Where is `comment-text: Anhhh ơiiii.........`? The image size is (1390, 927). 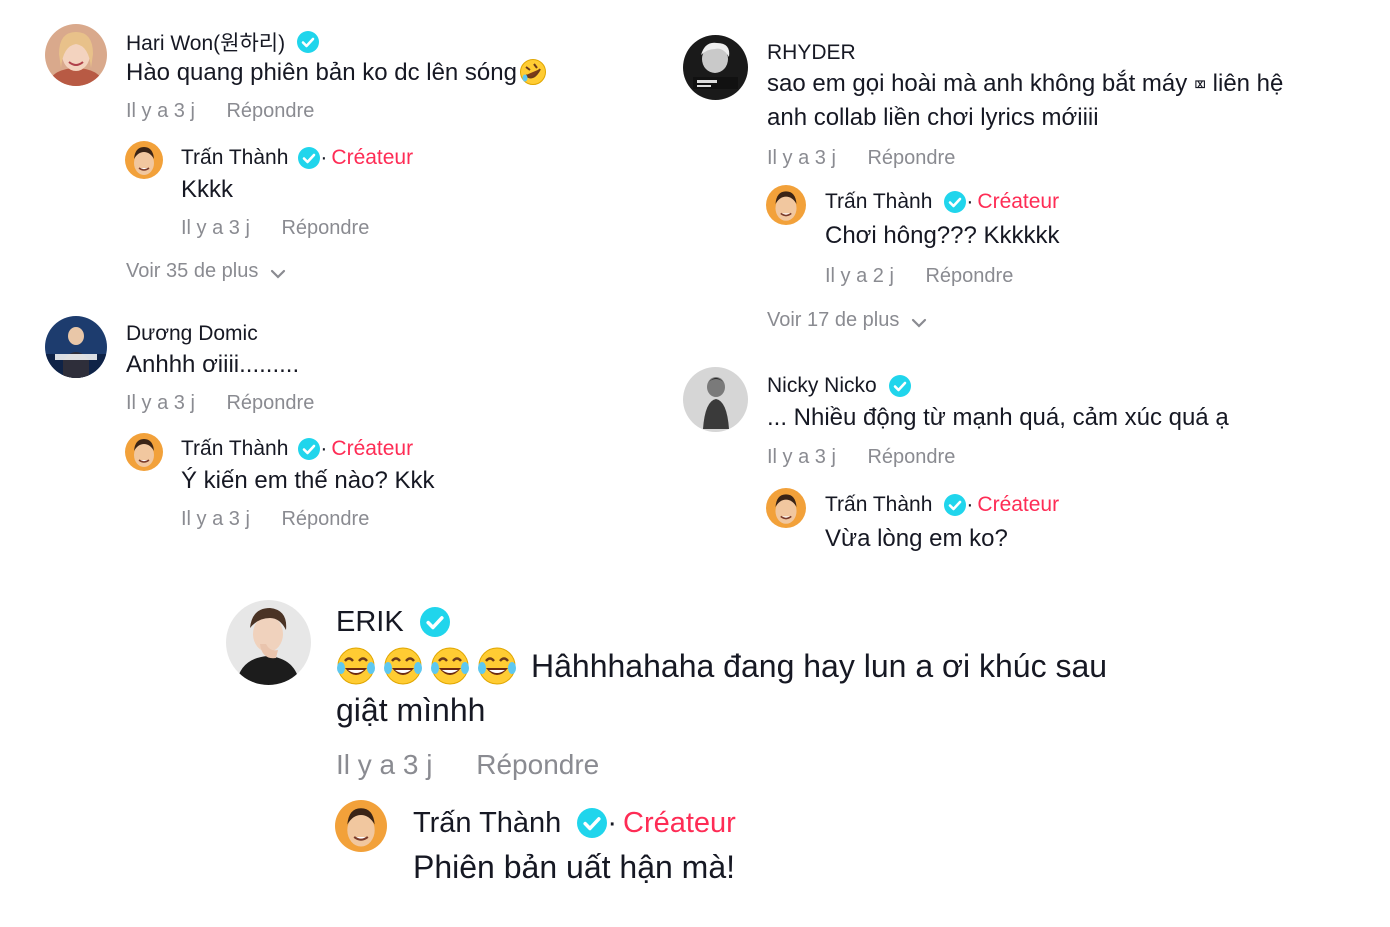 comment-text: Anhhh ơiiii......... is located at coordinates (213, 364).